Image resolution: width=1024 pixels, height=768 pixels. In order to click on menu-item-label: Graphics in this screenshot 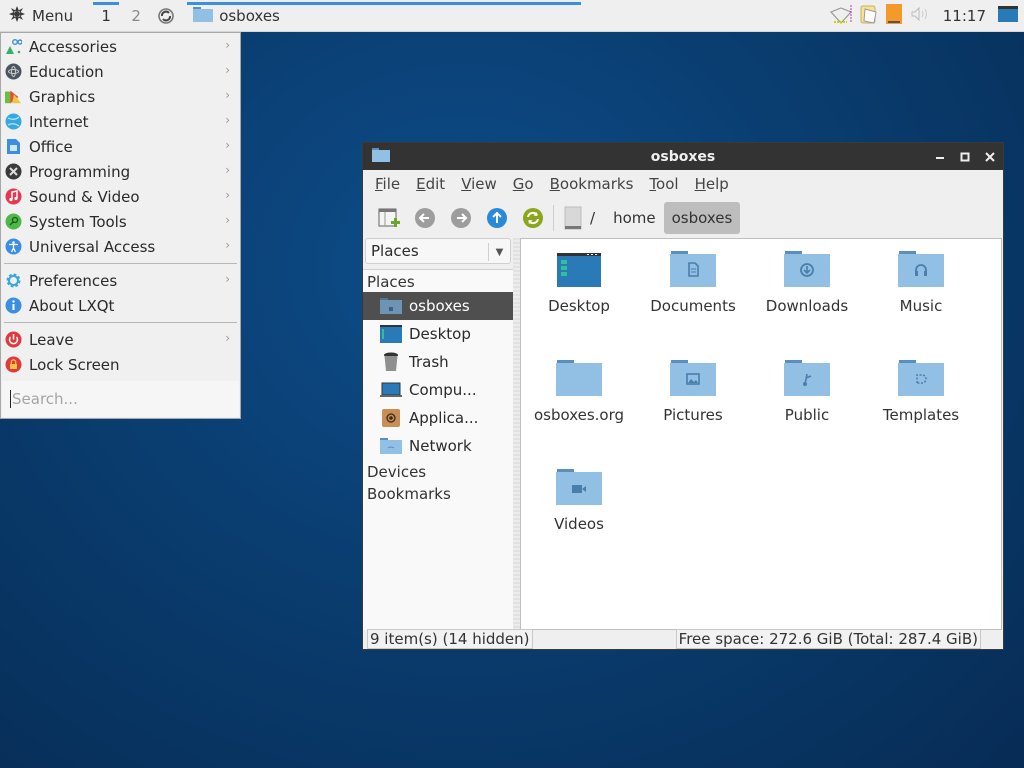, I will do `click(62, 96)`.